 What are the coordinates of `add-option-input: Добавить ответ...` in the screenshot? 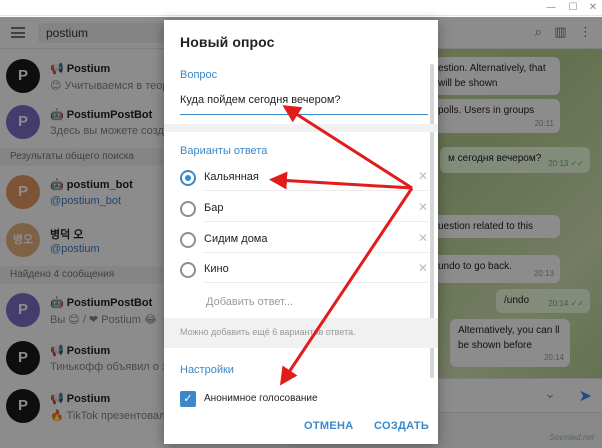 It's located at (249, 302).